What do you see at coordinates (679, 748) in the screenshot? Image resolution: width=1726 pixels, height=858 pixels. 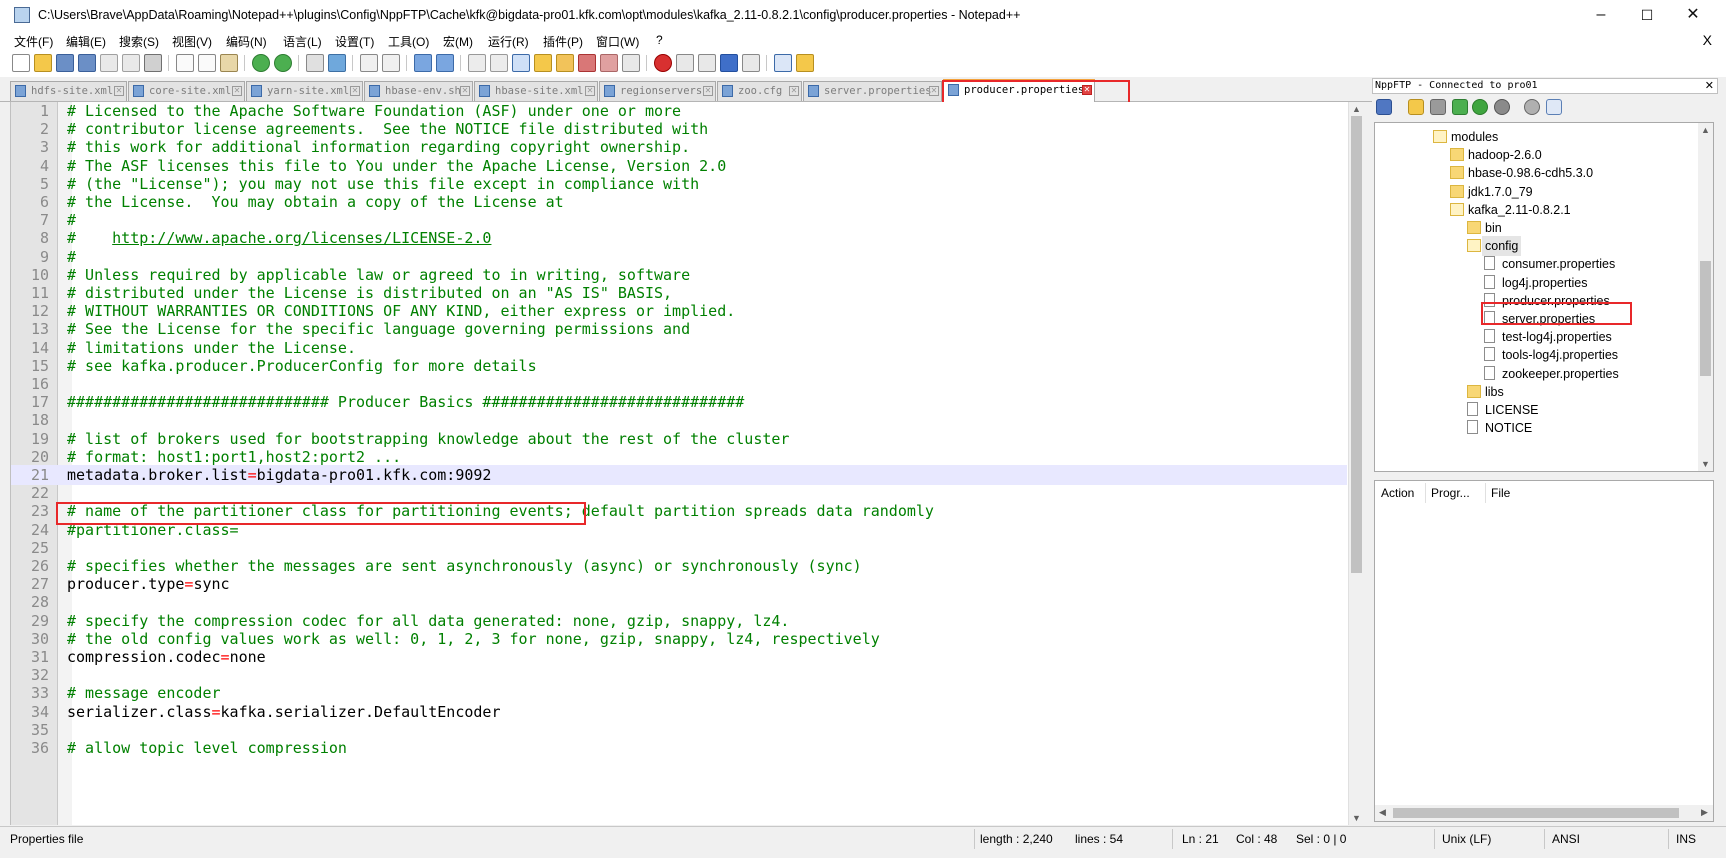 I see `code-line: 36 # allow topic level compression` at bounding box center [679, 748].